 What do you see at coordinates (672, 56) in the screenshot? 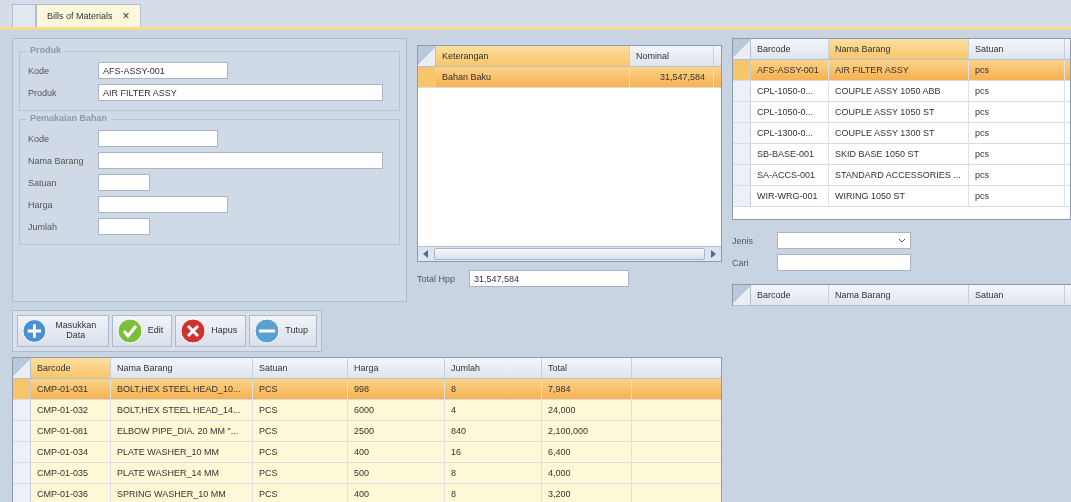
I see `column-header: Nominal` at bounding box center [672, 56].